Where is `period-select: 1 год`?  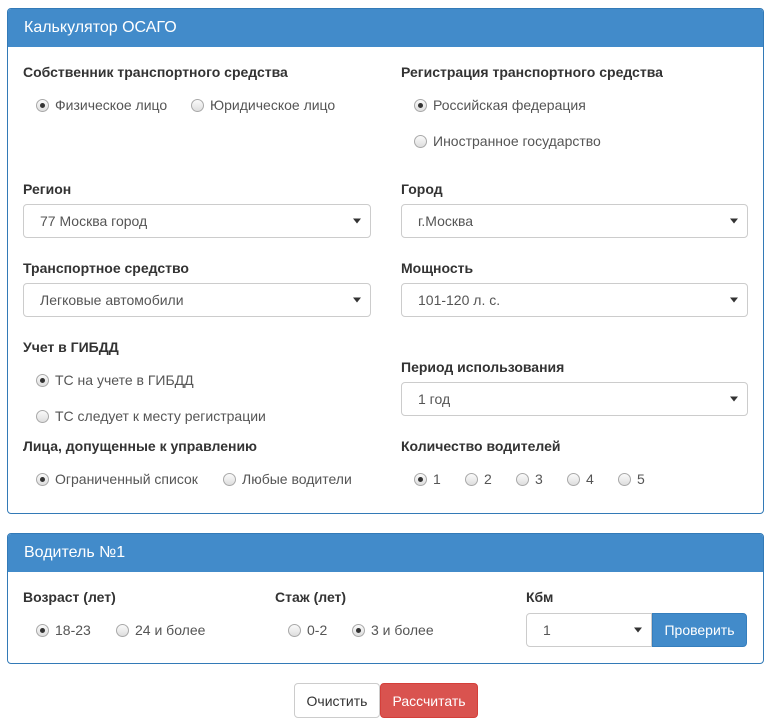
period-select: 1 год is located at coordinates (574, 399).